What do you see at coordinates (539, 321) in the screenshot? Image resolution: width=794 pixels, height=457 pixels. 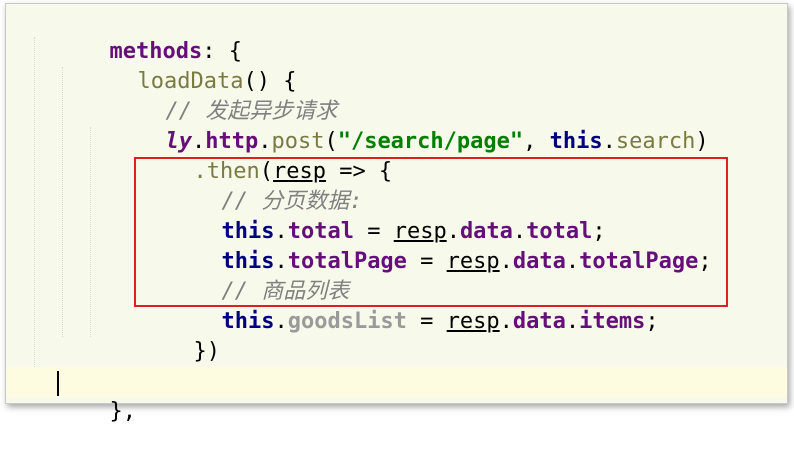 I see `data-property: data` at bounding box center [539, 321].